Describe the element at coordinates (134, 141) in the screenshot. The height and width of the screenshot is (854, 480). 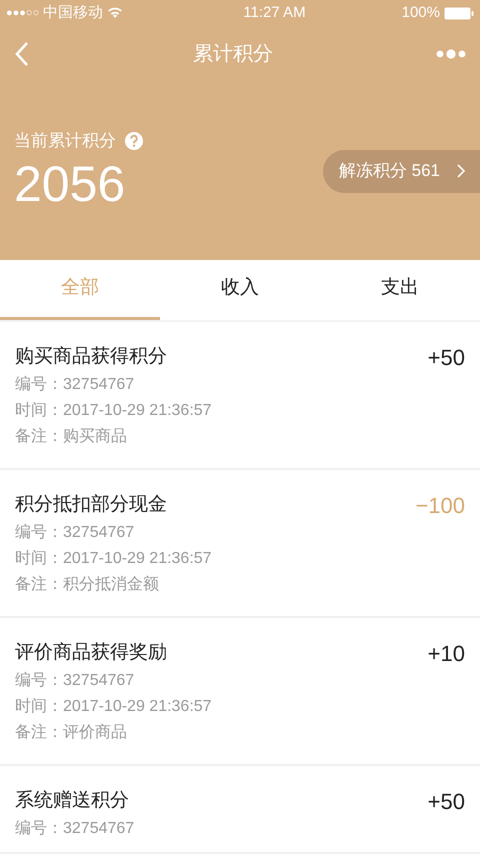
I see `help-icon` at that location.